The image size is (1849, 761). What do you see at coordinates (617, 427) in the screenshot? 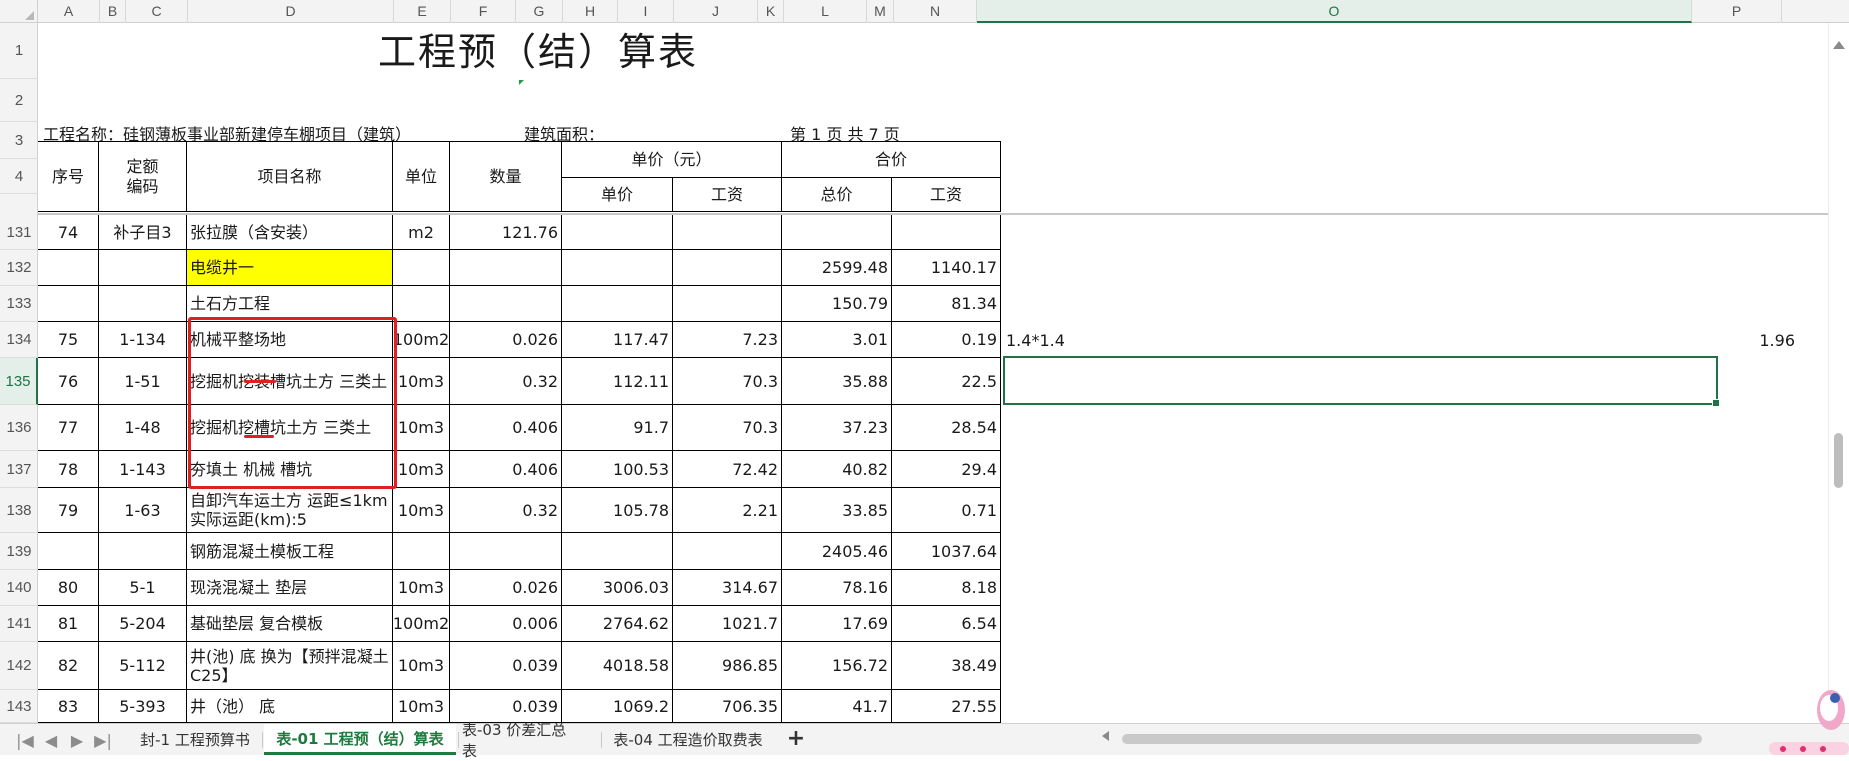
I see `cell-price-136: 91.7` at bounding box center [617, 427].